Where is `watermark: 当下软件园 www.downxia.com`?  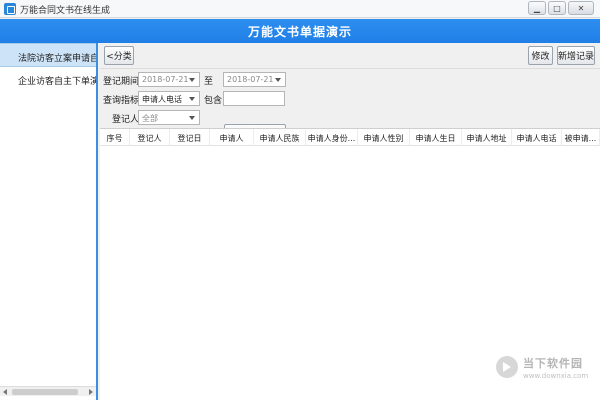 watermark: 当下软件园 www.downxia.com is located at coordinates (546, 370).